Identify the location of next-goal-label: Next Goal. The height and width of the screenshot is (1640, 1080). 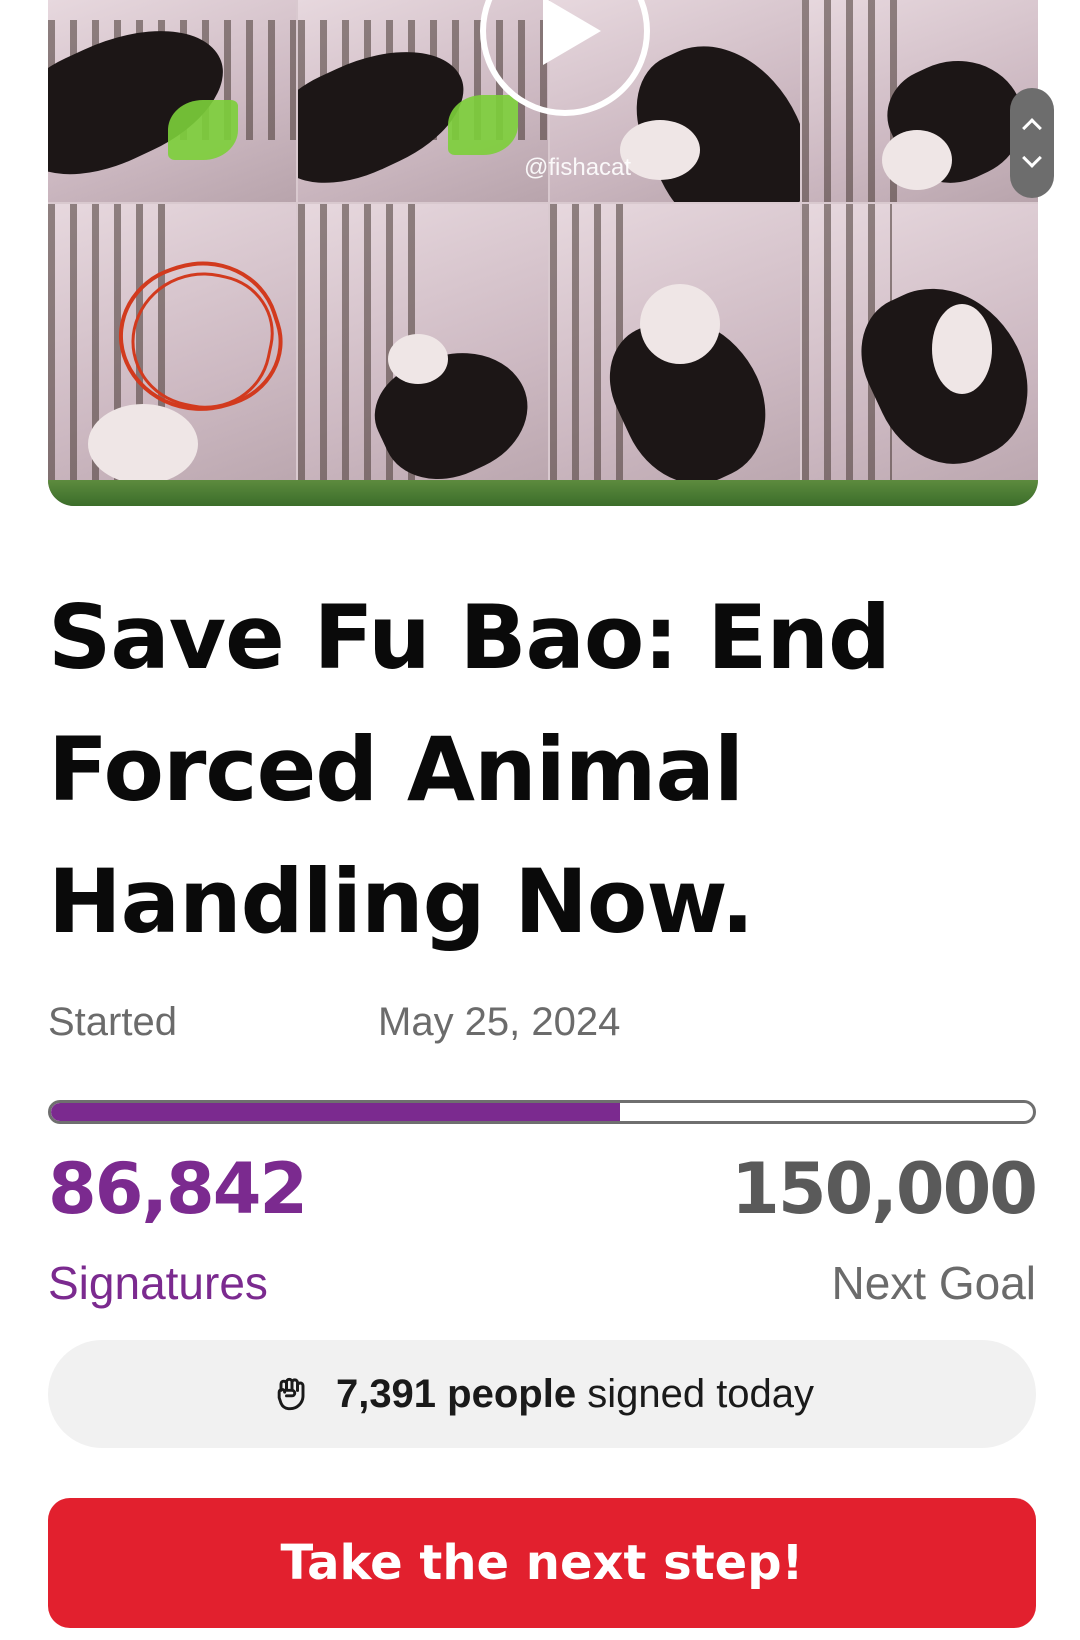
(933, 1283).